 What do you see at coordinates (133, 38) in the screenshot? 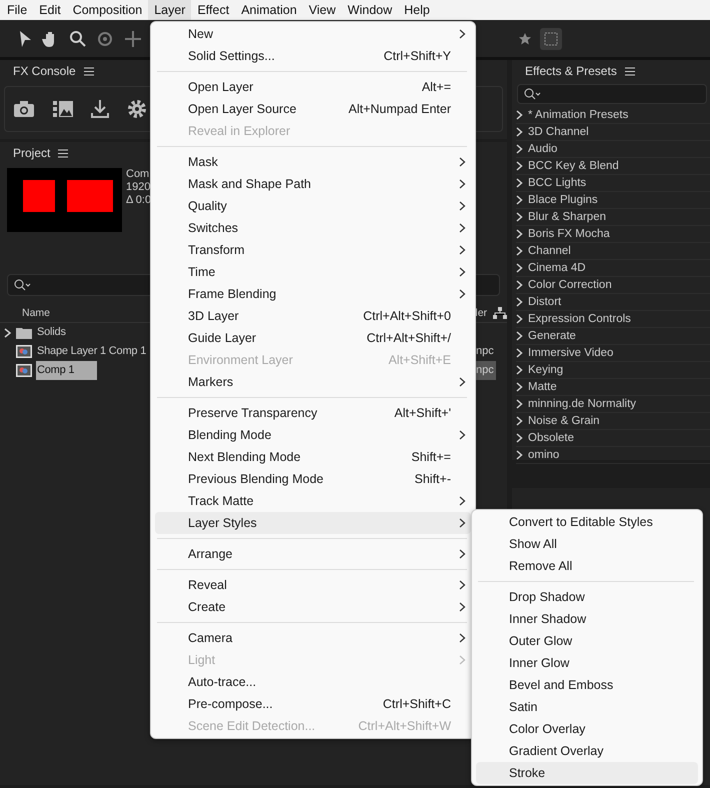
I see `move-icon` at bounding box center [133, 38].